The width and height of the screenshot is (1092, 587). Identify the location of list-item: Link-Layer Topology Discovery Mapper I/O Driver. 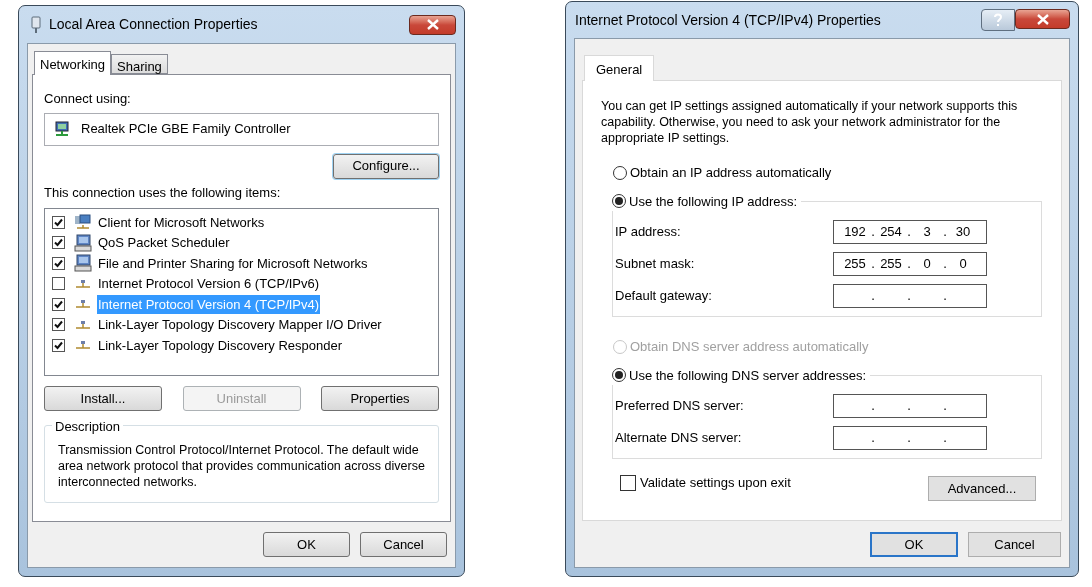
(240, 325).